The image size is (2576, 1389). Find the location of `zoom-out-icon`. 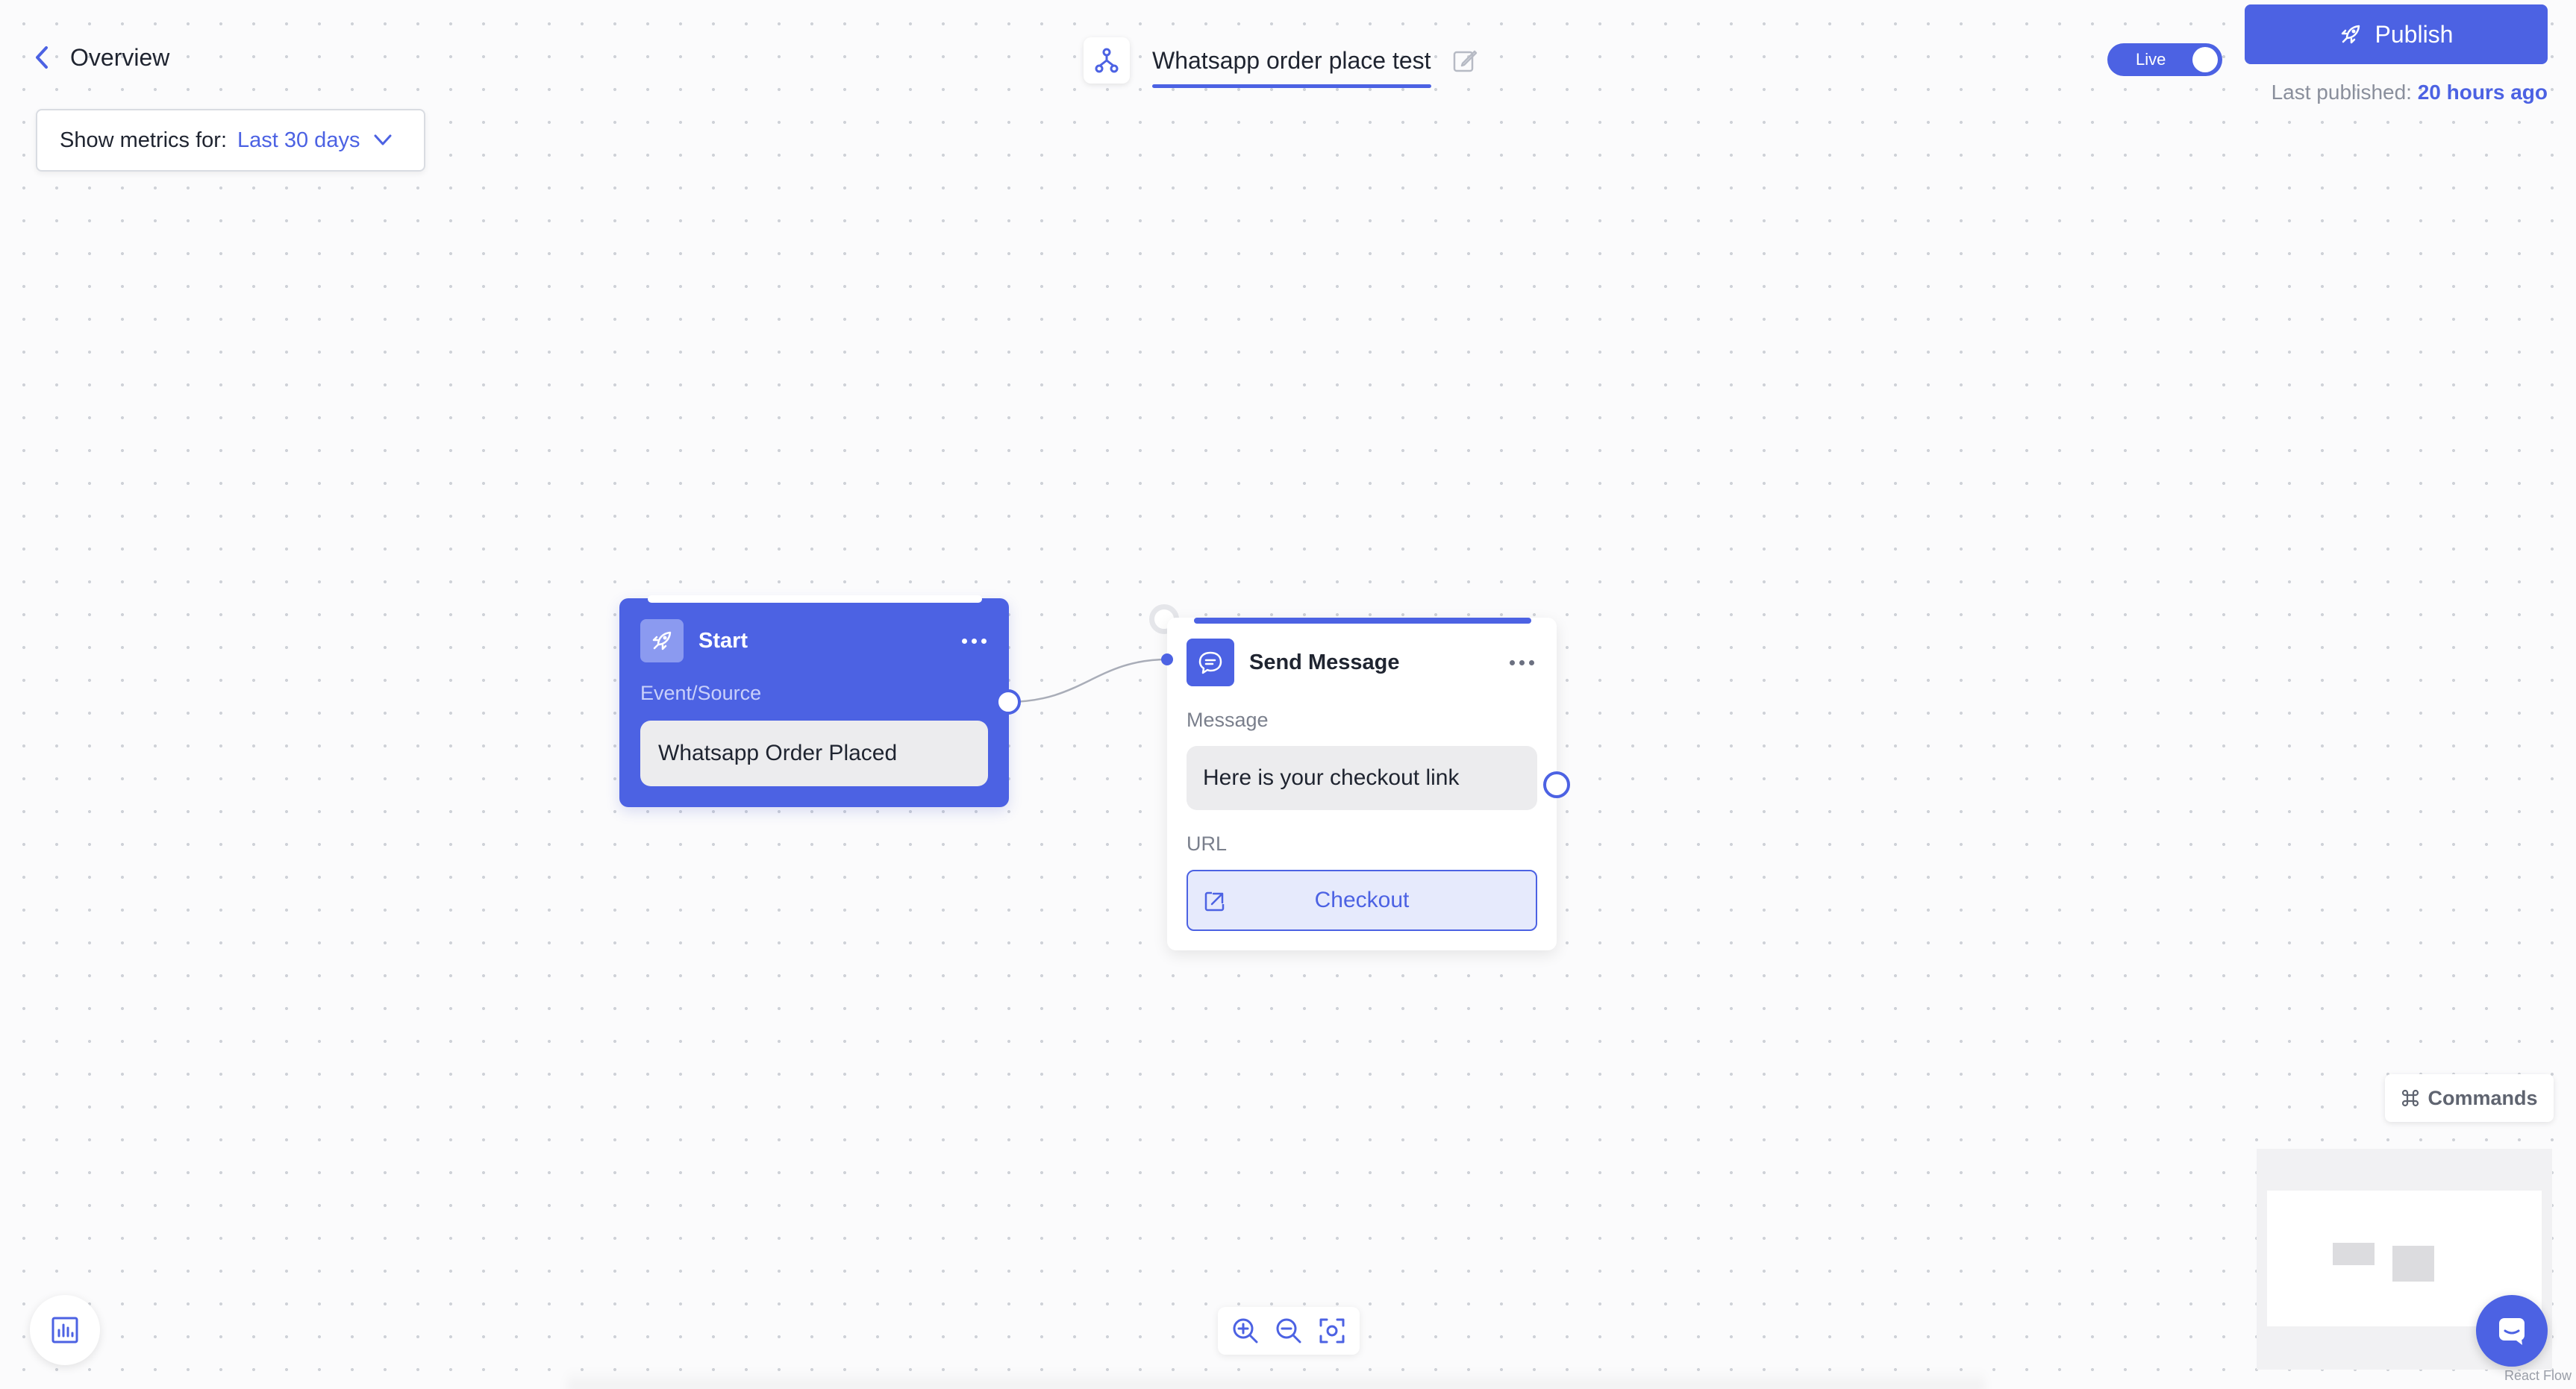

zoom-out-icon is located at coordinates (1288, 1330).